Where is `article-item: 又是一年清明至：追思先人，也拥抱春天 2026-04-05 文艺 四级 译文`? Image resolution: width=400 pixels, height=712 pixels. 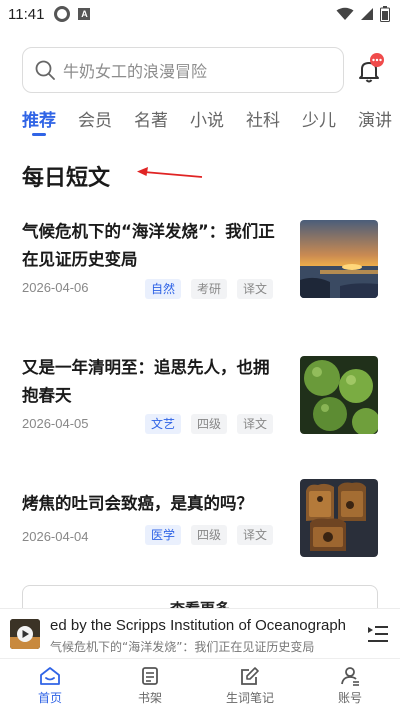 article-item: 又是一年清明至：追思先人，也拥抱春天 2026-04-05 文艺 四级 译文 is located at coordinates (200, 394).